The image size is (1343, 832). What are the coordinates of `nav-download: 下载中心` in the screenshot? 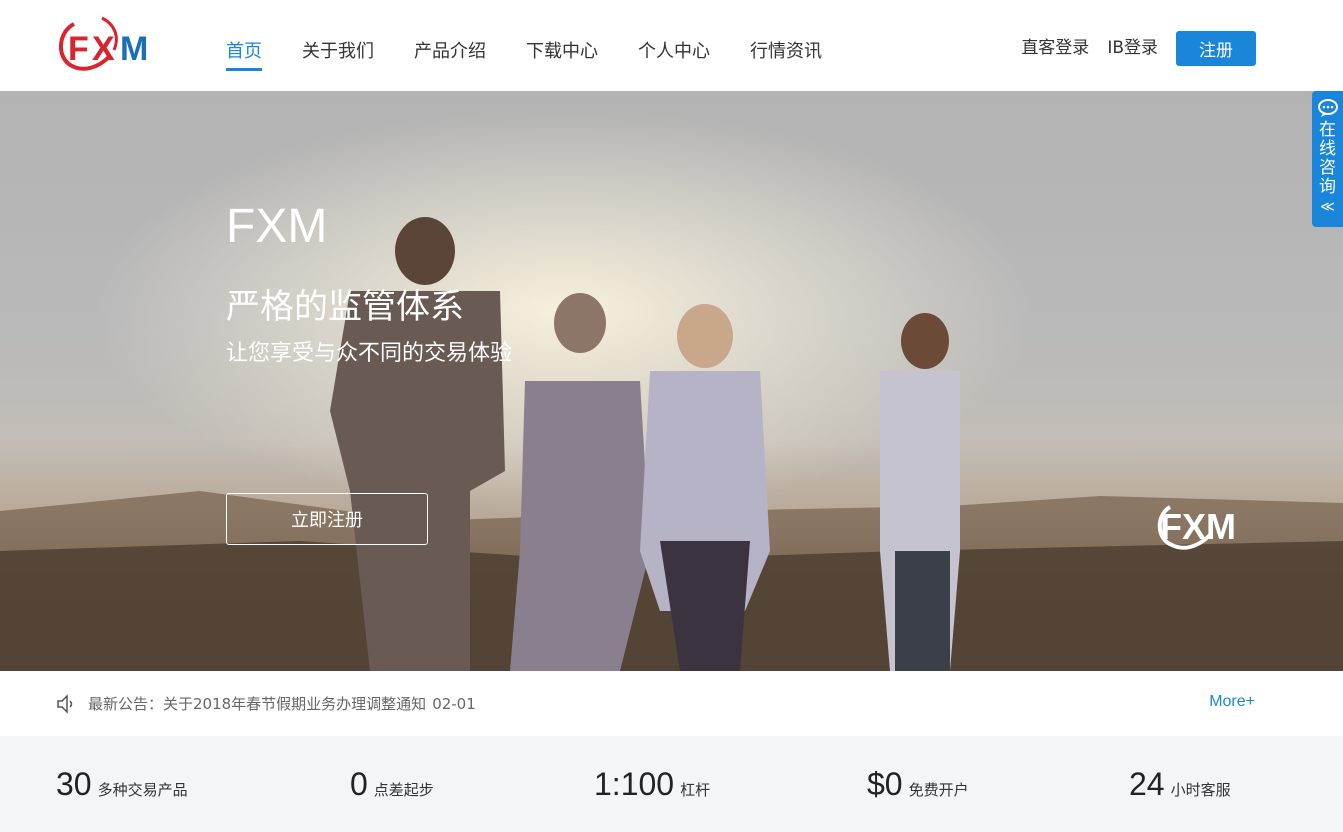 It's located at (562, 65).